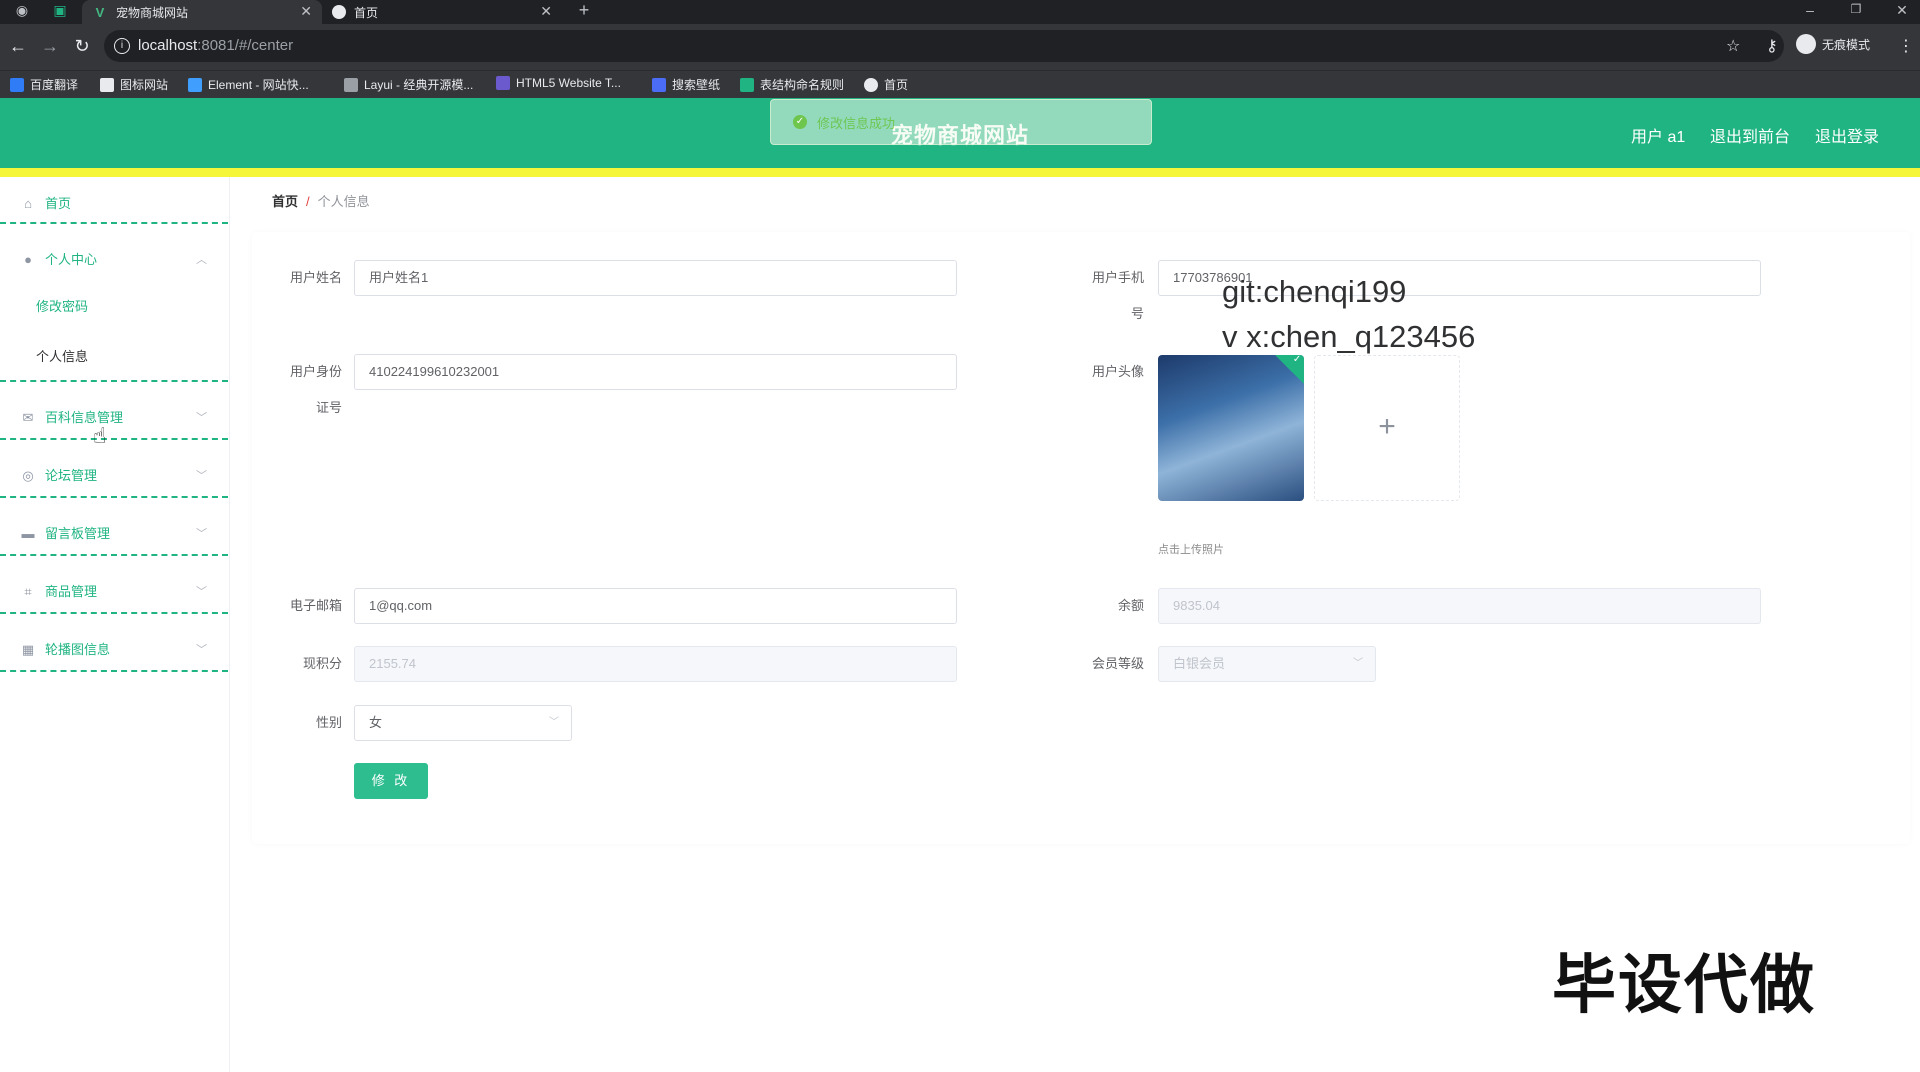 The height and width of the screenshot is (1072, 1920). Describe the element at coordinates (391, 781) in the screenshot. I see `submit-button: 修 改` at that location.